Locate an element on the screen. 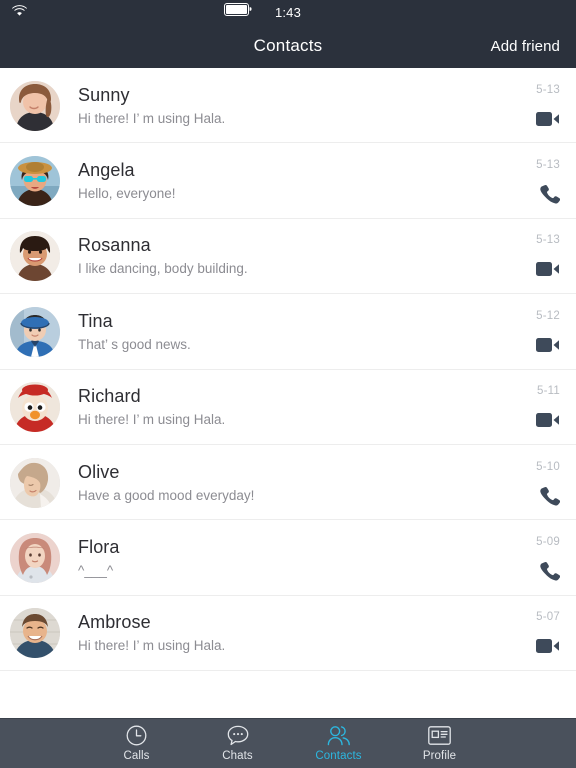  contact-row: Tina That’ s good news. 5-12 is located at coordinates (288, 332).